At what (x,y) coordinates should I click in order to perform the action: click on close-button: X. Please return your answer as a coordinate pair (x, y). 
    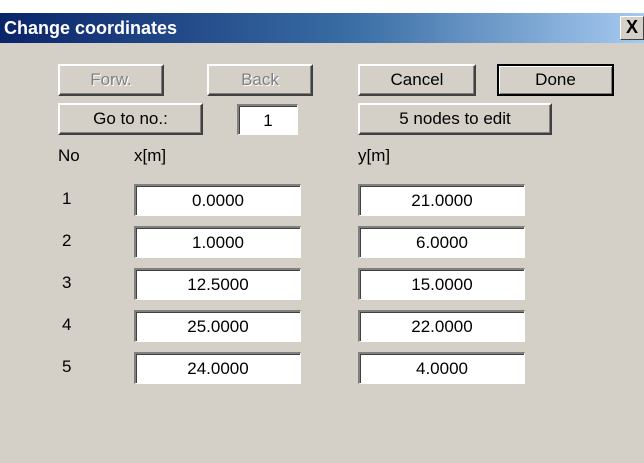
    Looking at the image, I should click on (632, 28).